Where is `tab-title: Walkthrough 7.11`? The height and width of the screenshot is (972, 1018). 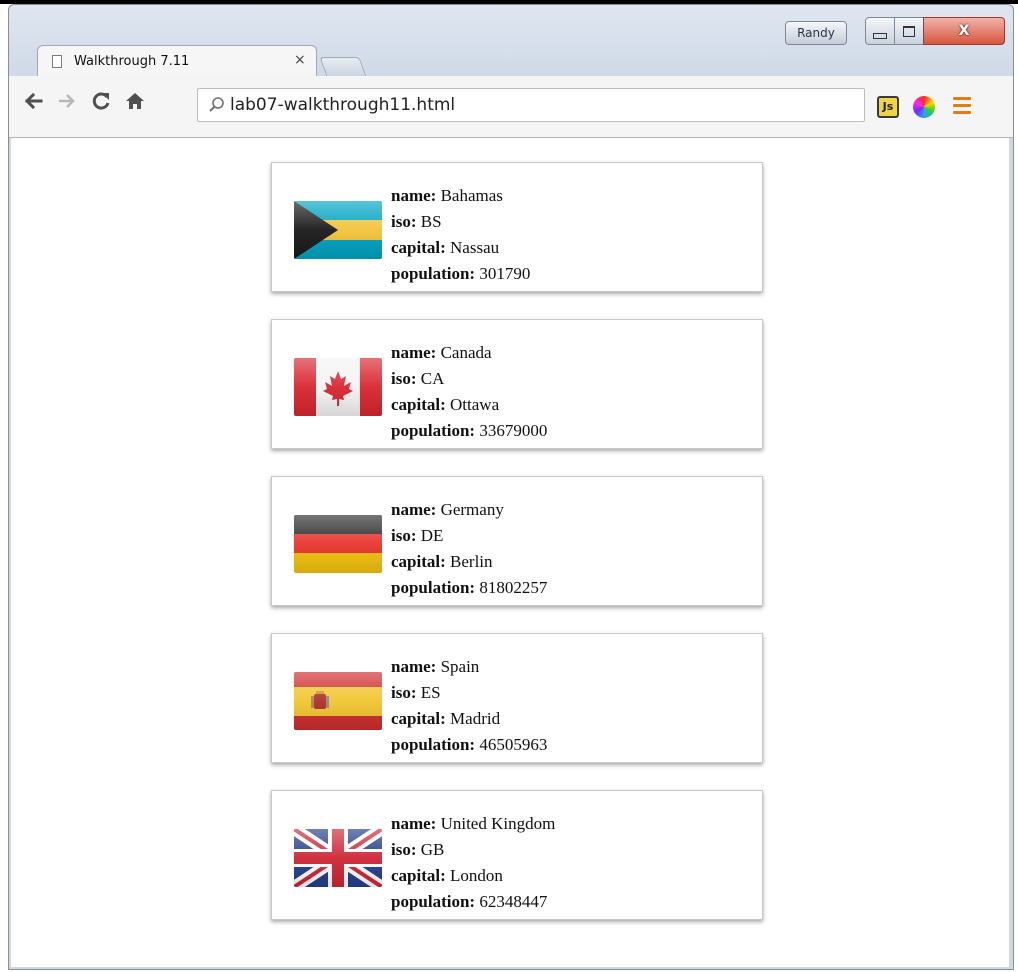 tab-title: Walkthrough 7.11 is located at coordinates (132, 61).